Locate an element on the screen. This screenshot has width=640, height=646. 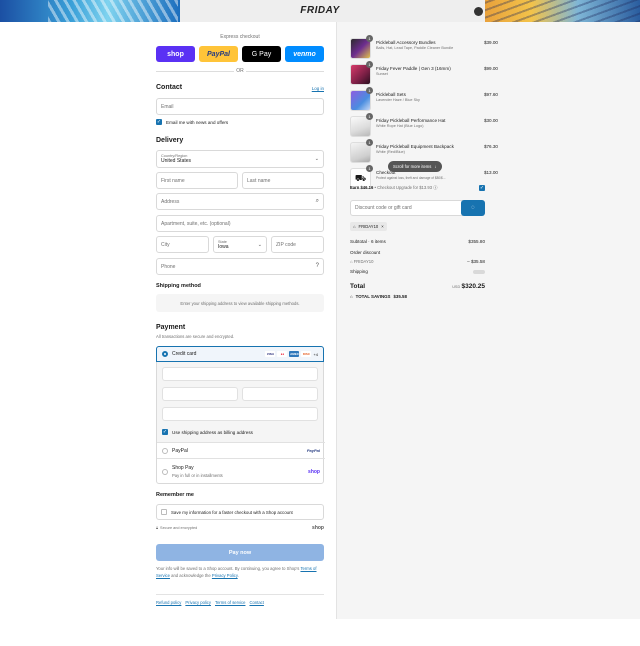
total-row: Total USD $320.25 is located at coordinates (417, 286).